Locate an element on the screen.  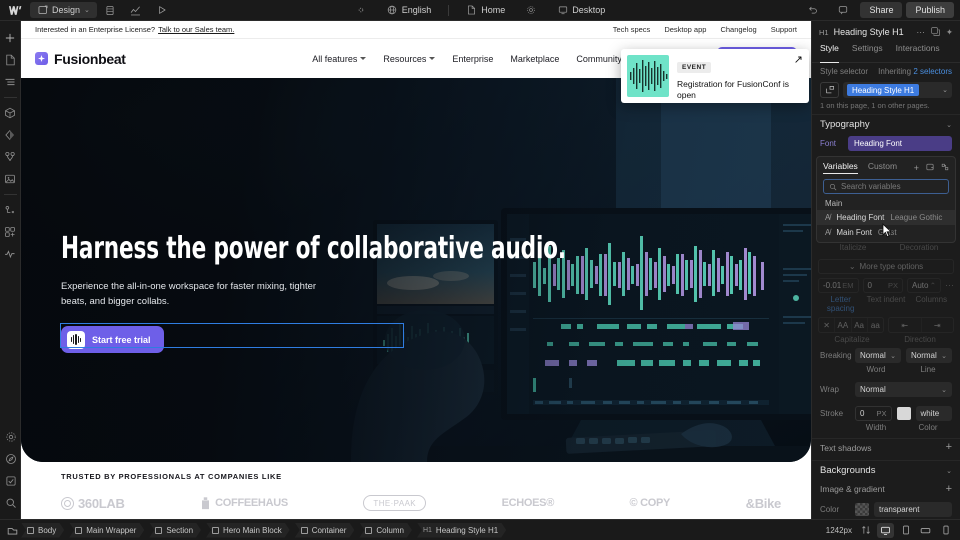
cms-panel-icon is located at coordinates (110, 10).